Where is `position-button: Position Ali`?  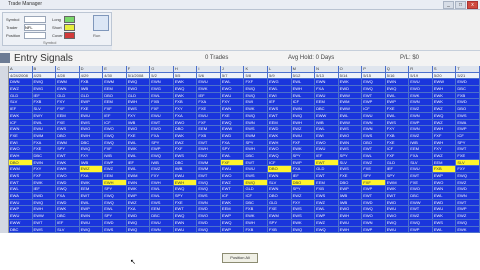 position-button: Position Ali is located at coordinates (240, 258).